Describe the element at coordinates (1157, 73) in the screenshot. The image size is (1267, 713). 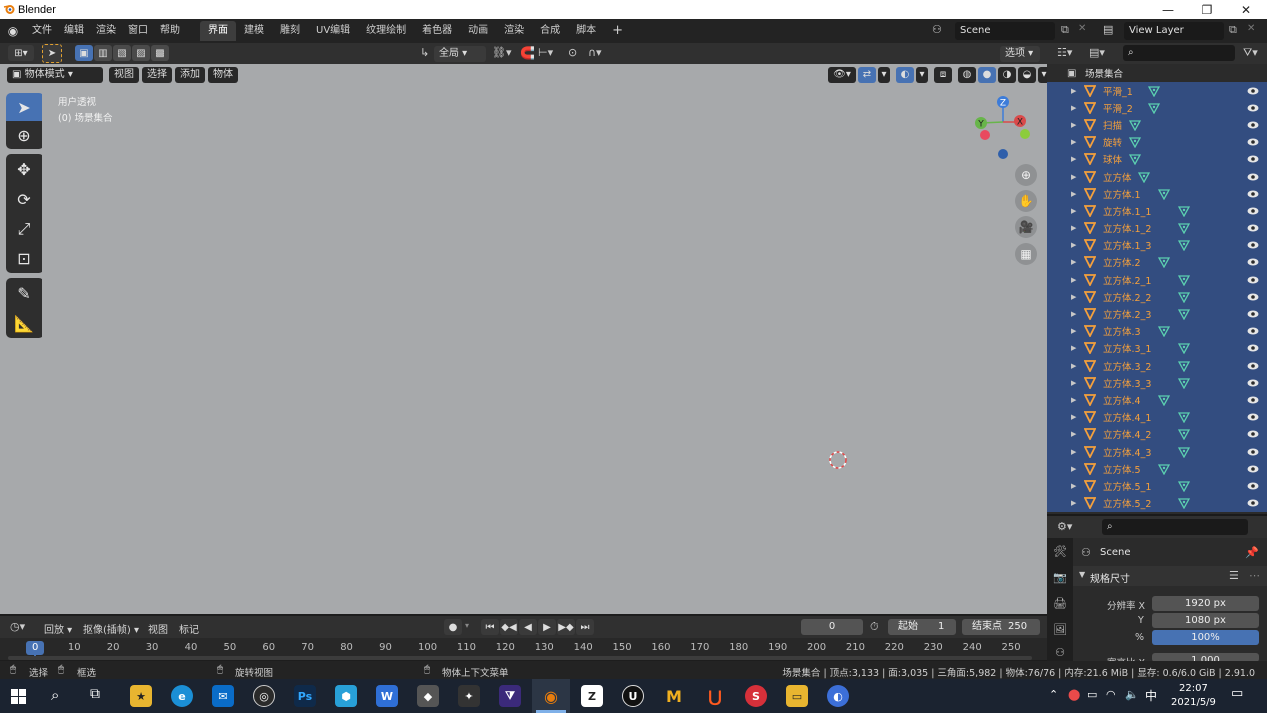
I see `scene-collection-row: ▣ 场景集合` at that location.